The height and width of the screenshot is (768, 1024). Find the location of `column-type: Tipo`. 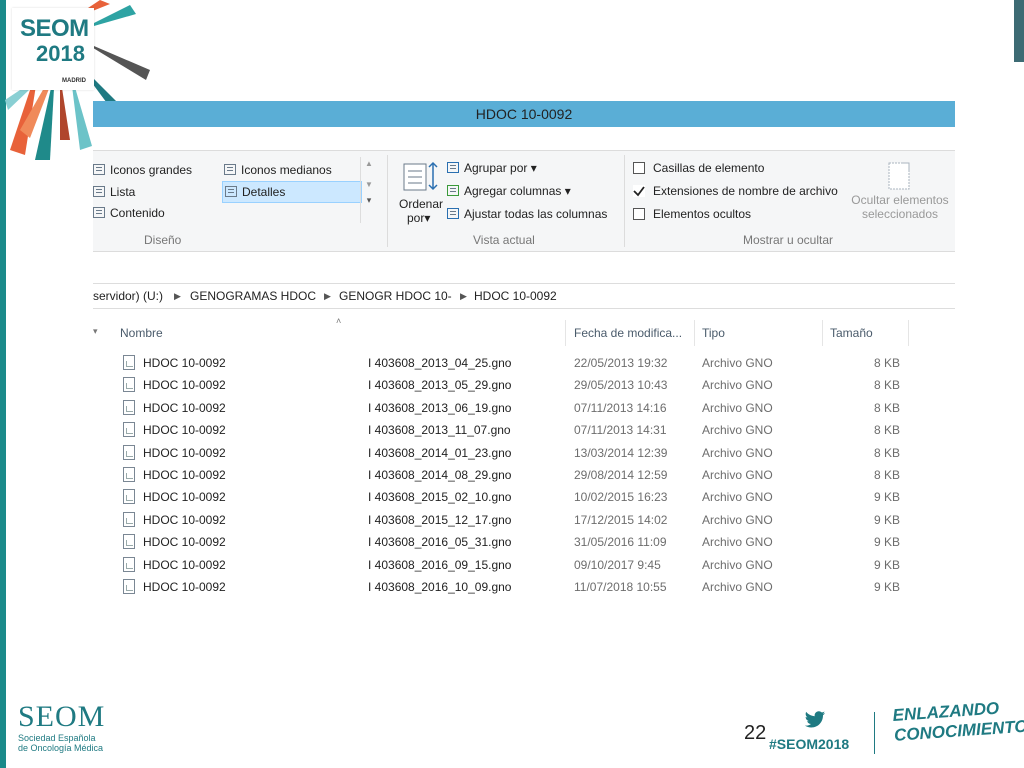

column-type: Tipo is located at coordinates (713, 333).